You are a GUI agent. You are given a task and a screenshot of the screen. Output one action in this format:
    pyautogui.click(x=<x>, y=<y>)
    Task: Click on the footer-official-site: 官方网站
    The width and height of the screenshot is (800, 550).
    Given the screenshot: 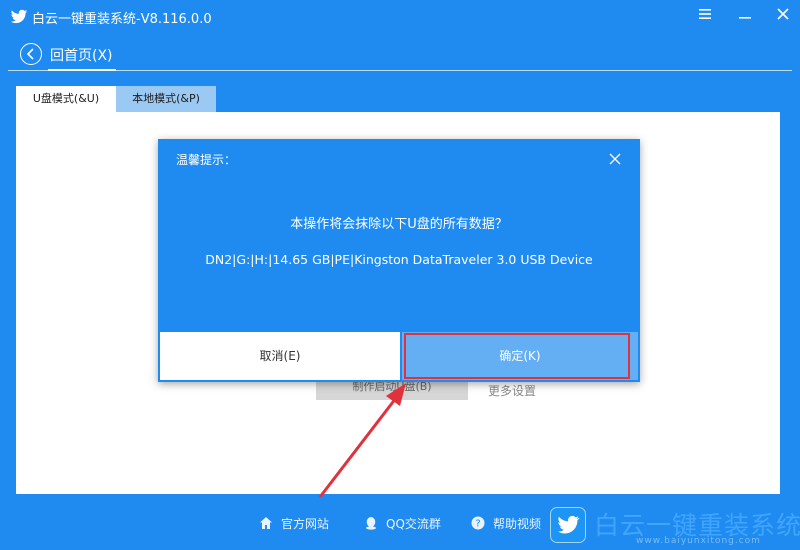 What is the action you would take?
    pyautogui.click(x=294, y=523)
    